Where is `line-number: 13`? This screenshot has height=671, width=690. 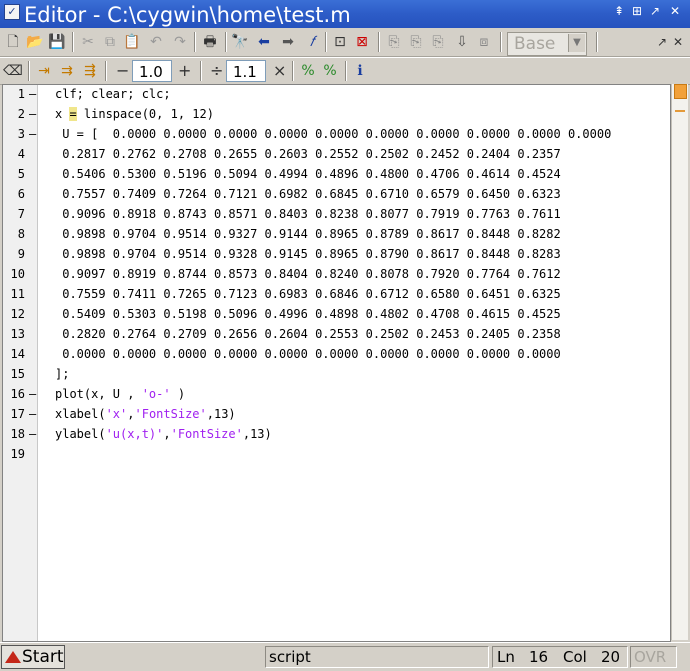
line-number: 13 is located at coordinates (17, 334).